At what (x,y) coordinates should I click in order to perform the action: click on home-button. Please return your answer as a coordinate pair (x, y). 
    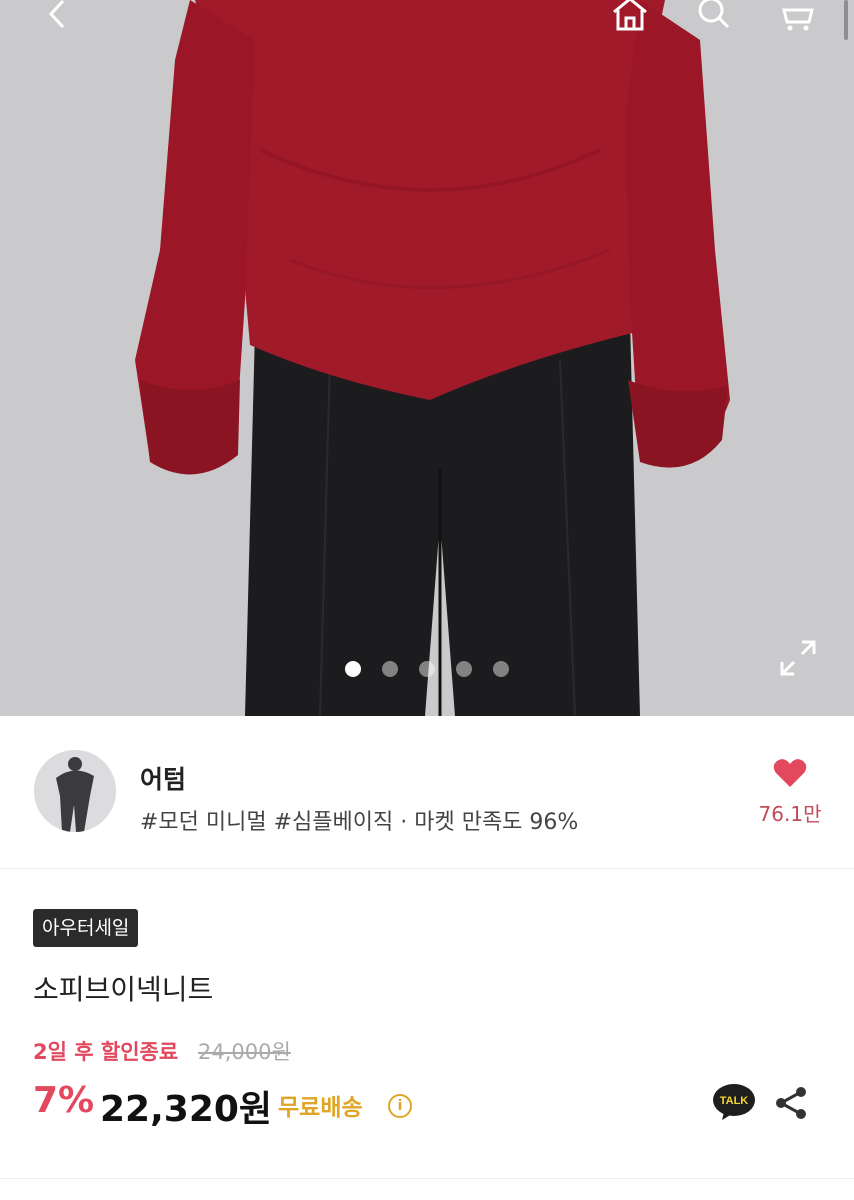
    Looking at the image, I should click on (630, 18).